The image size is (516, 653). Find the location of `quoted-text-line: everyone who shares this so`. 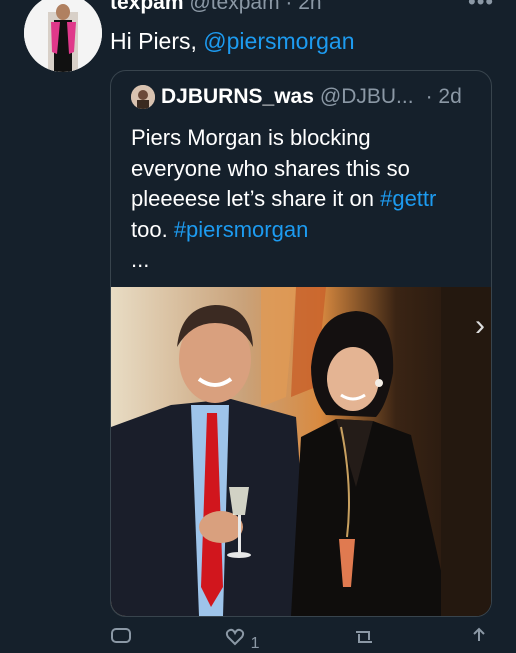

quoted-text-line: everyone who shares this so is located at coordinates (270, 168).